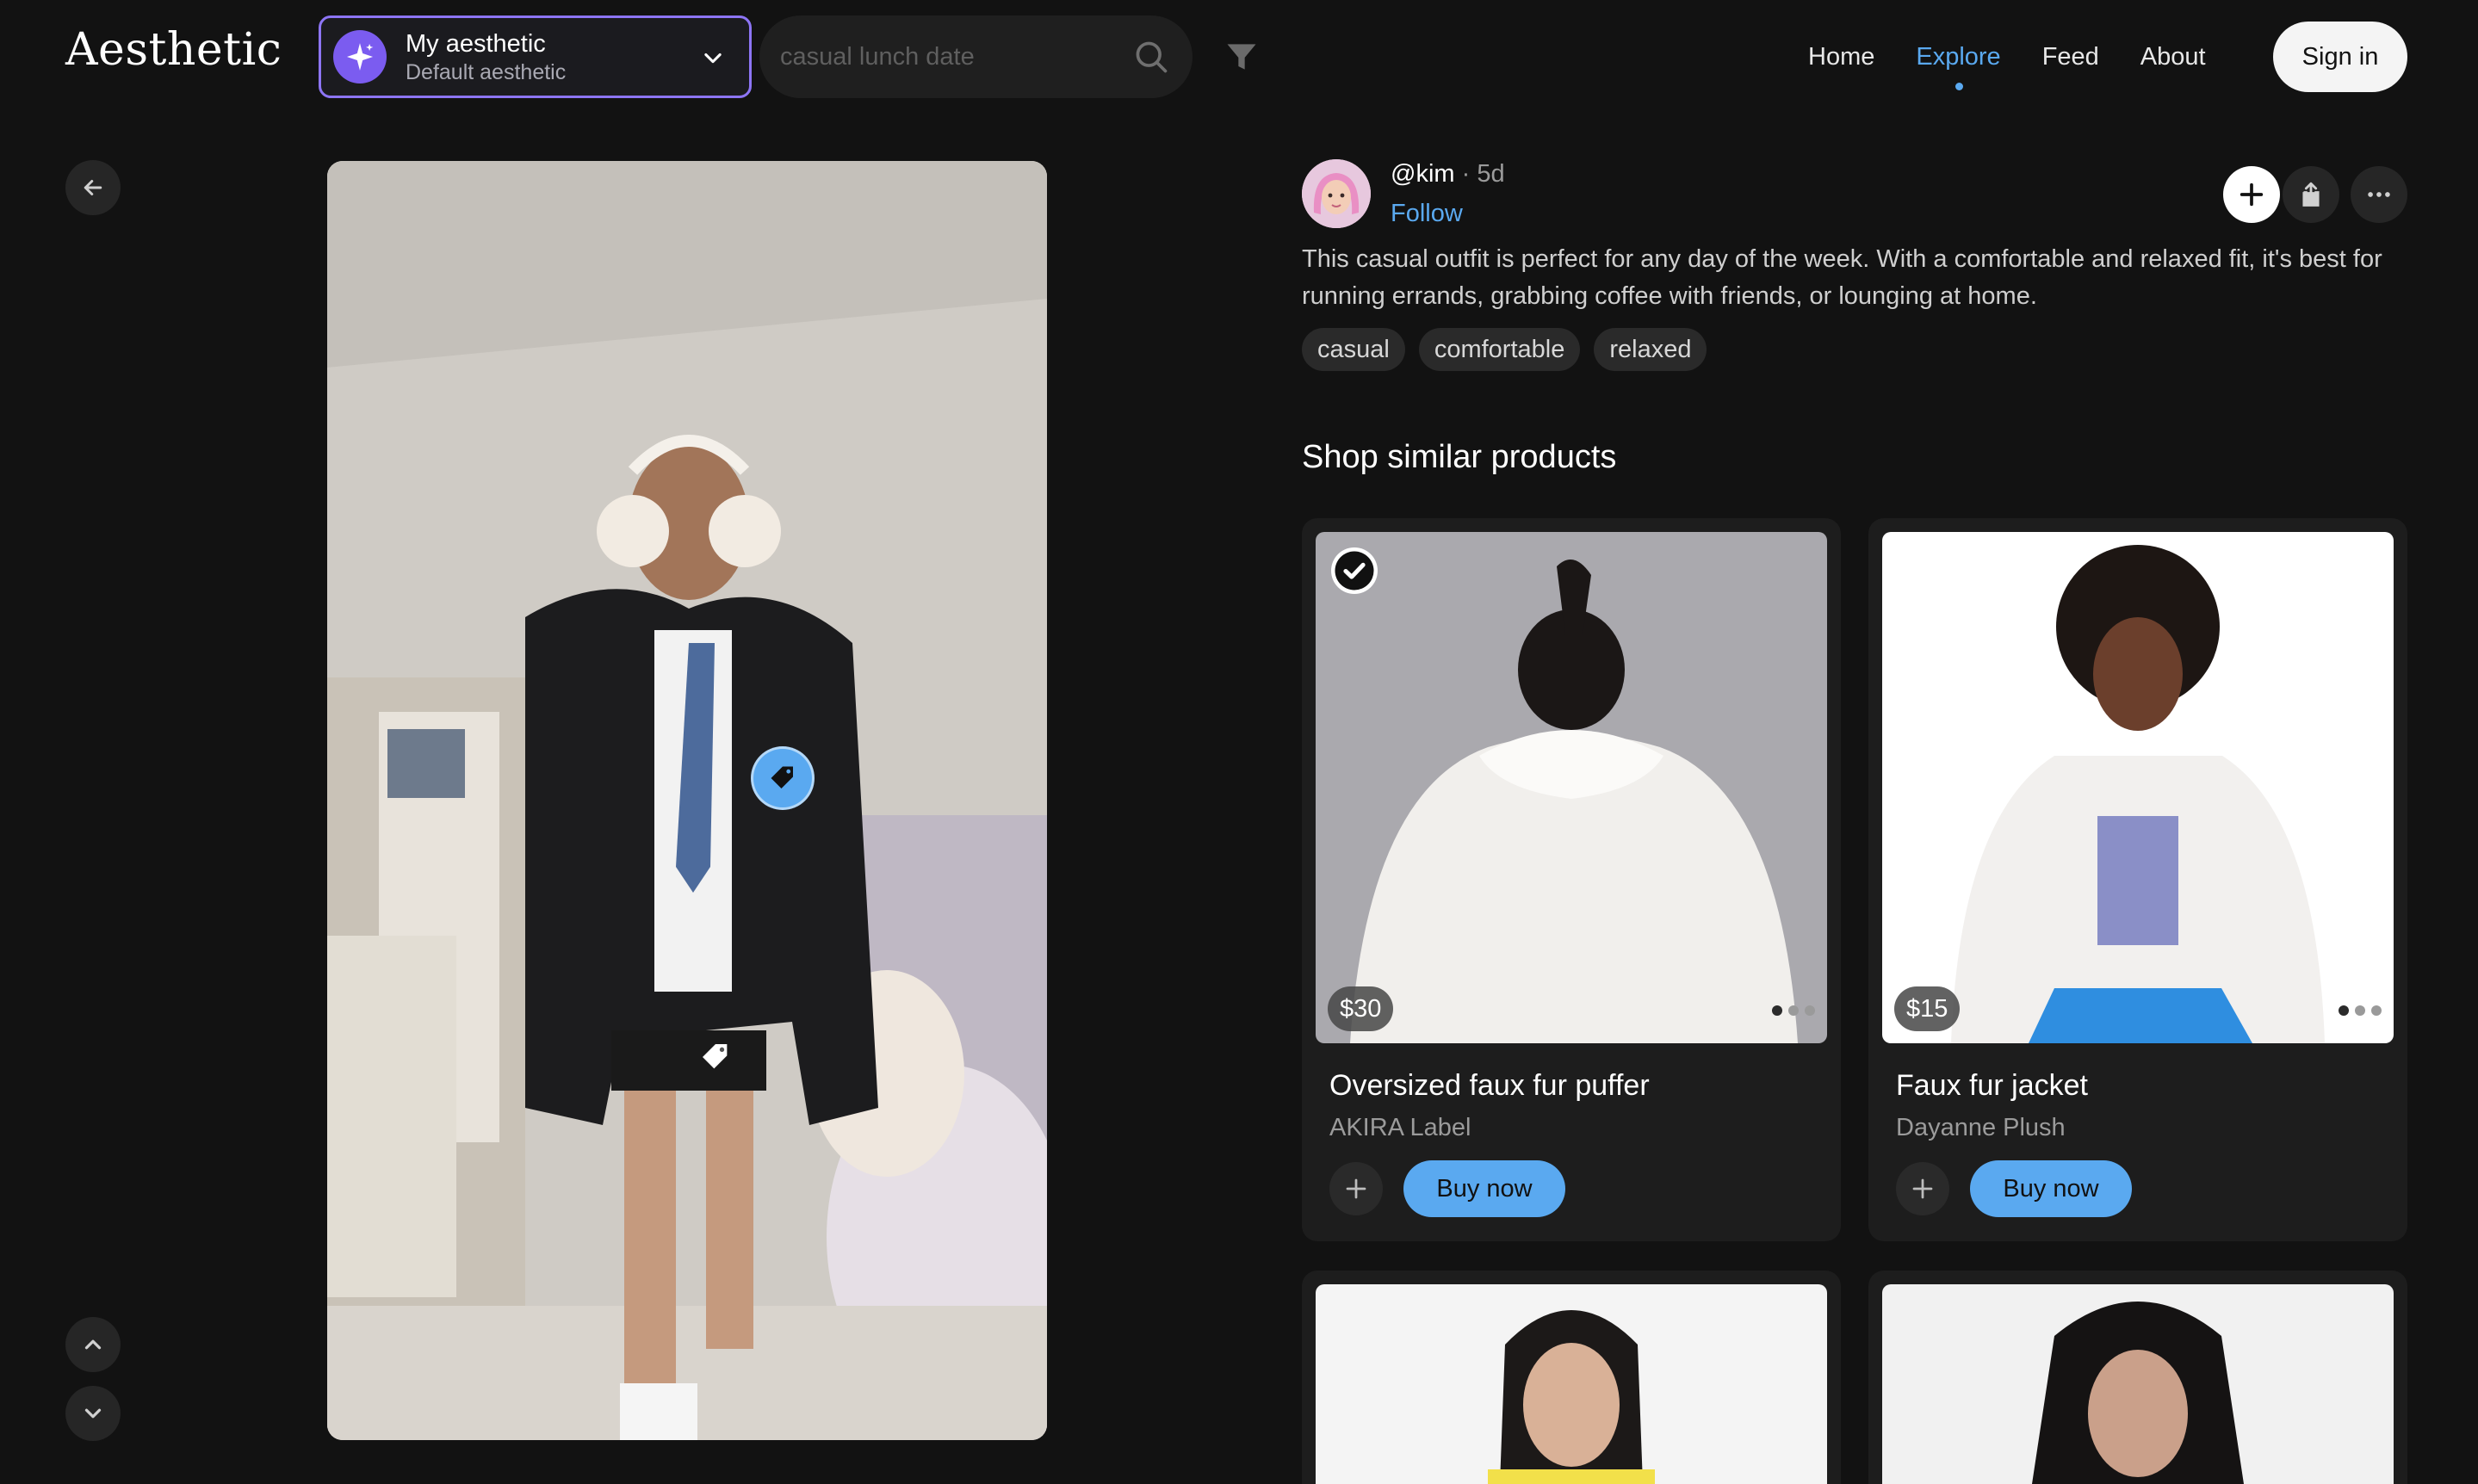 This screenshot has width=2478, height=1484. I want to click on product-image: $30, so click(1571, 787).